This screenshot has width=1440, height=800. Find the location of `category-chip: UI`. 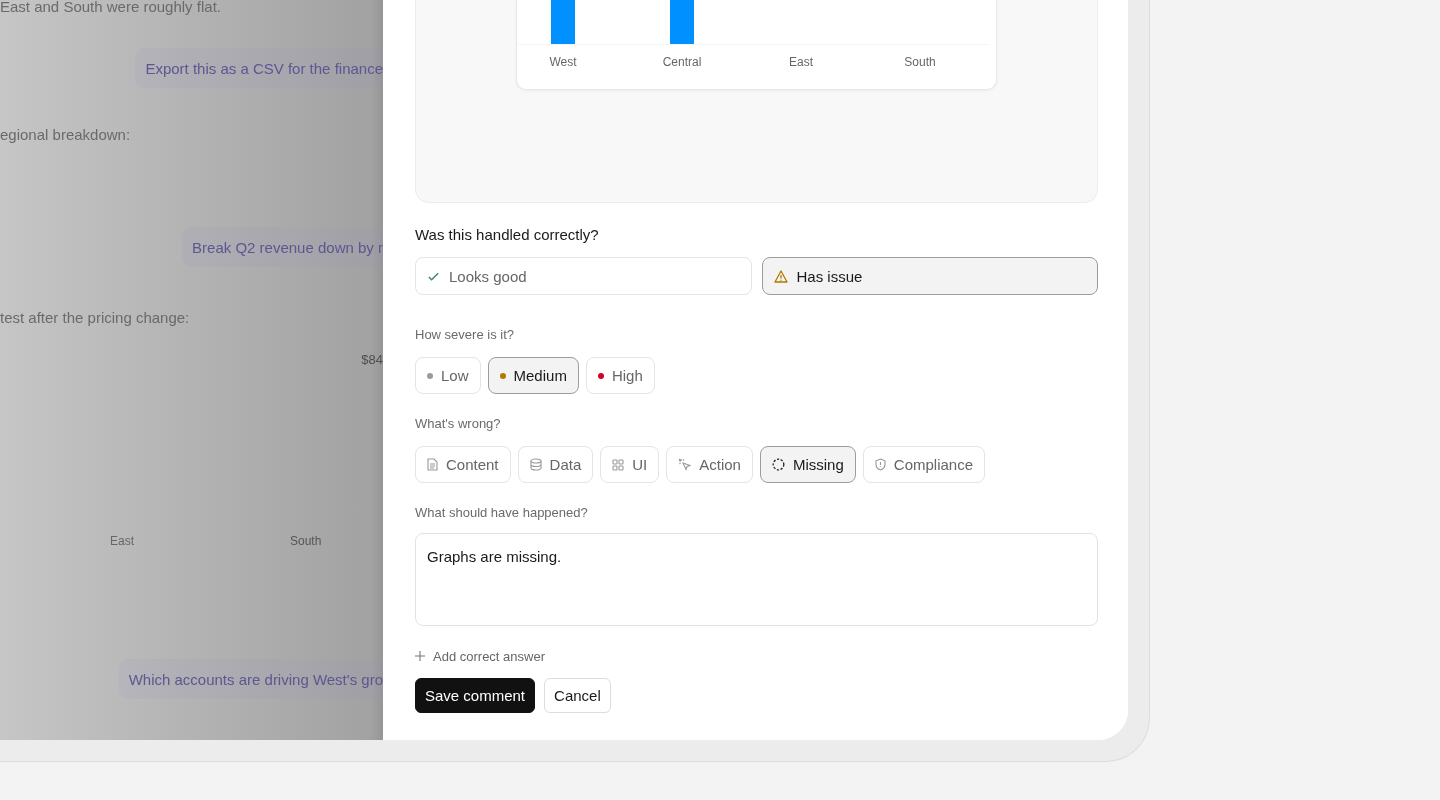

category-chip: UI is located at coordinates (630, 464).